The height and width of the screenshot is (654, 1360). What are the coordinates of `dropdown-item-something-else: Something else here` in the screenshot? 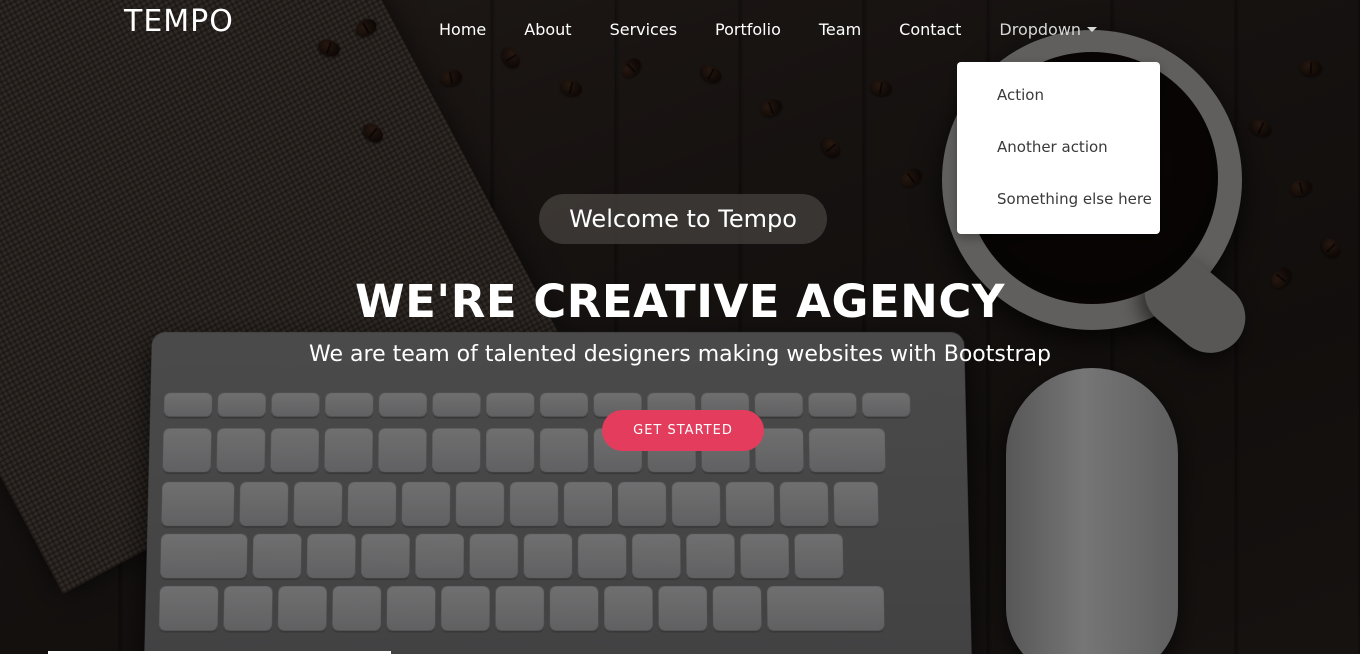 It's located at (1074, 199).